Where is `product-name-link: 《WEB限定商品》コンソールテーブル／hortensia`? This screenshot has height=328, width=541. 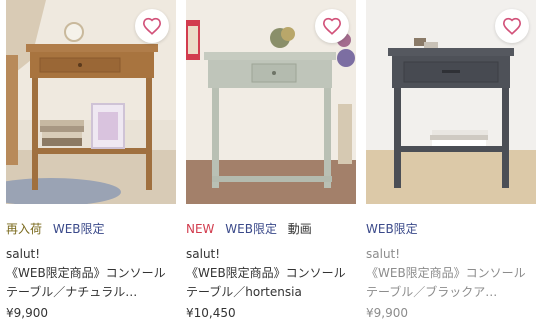 product-name-link: 《WEB限定商品》コンソールテーブル／hortensia is located at coordinates (271, 283).